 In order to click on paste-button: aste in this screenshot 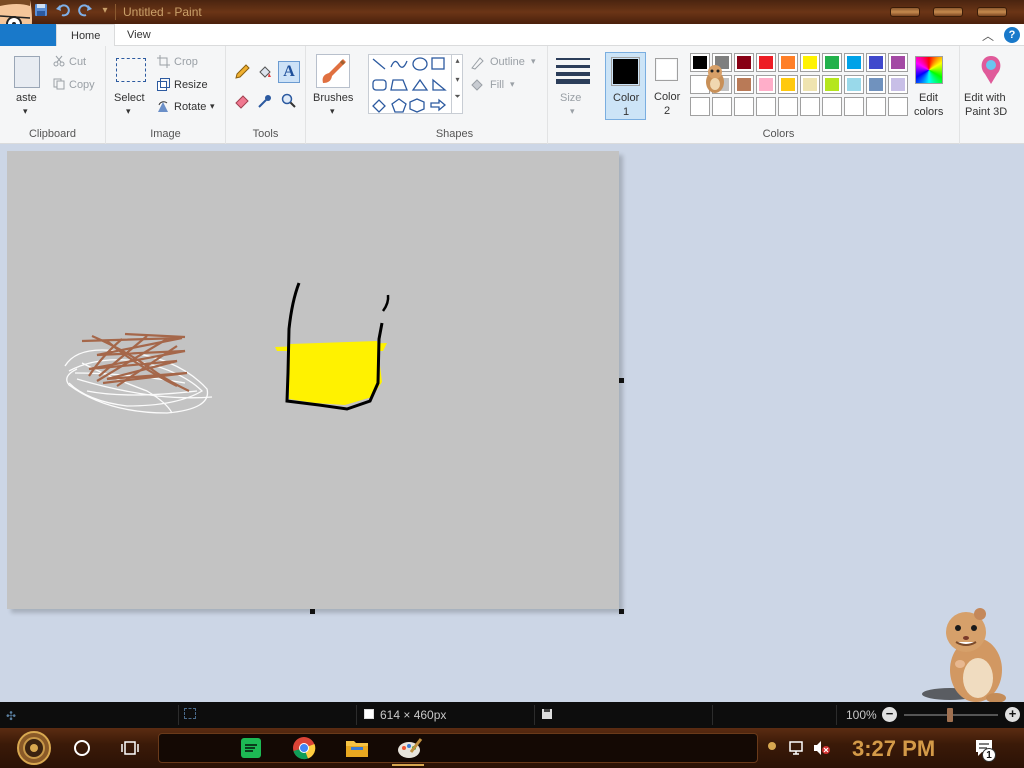, I will do `click(26, 98)`.